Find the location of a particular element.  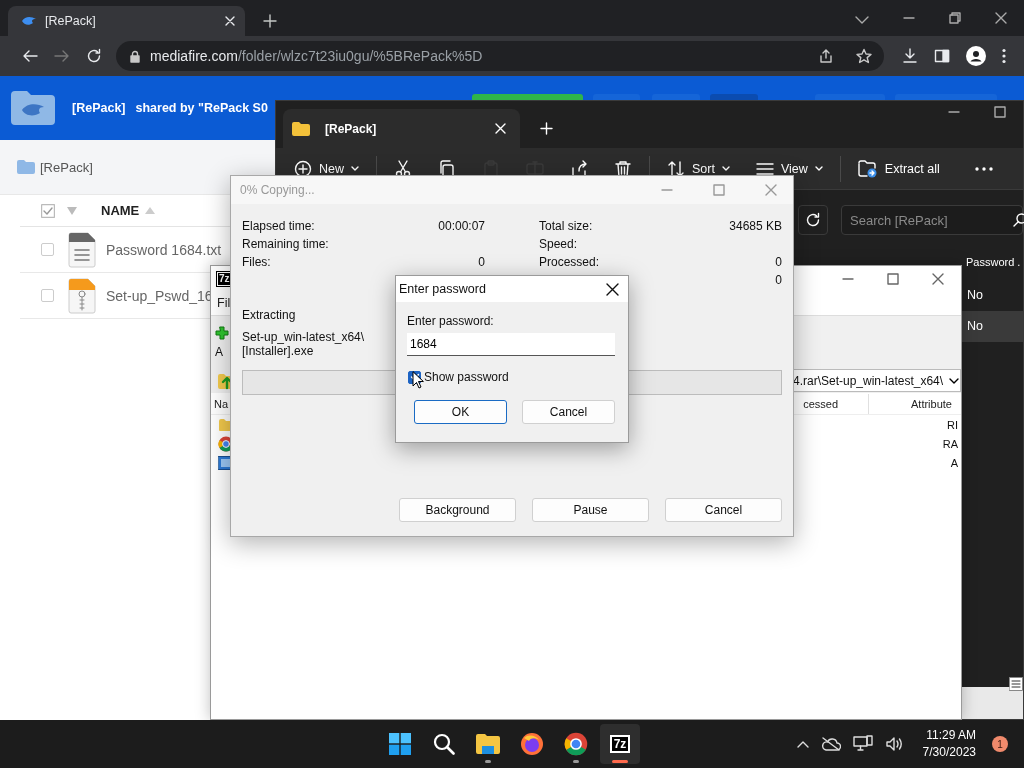

menu-icon is located at coordinates (1004, 56).